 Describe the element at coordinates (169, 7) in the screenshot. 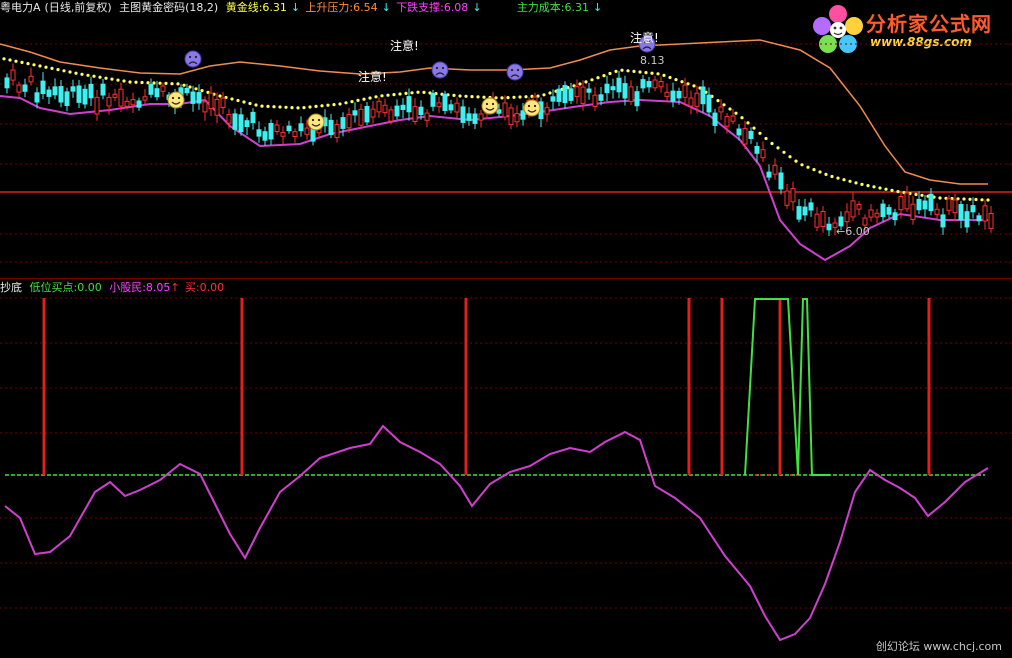

I see `indicator-name: 主图黄金密码(18,2)` at that location.